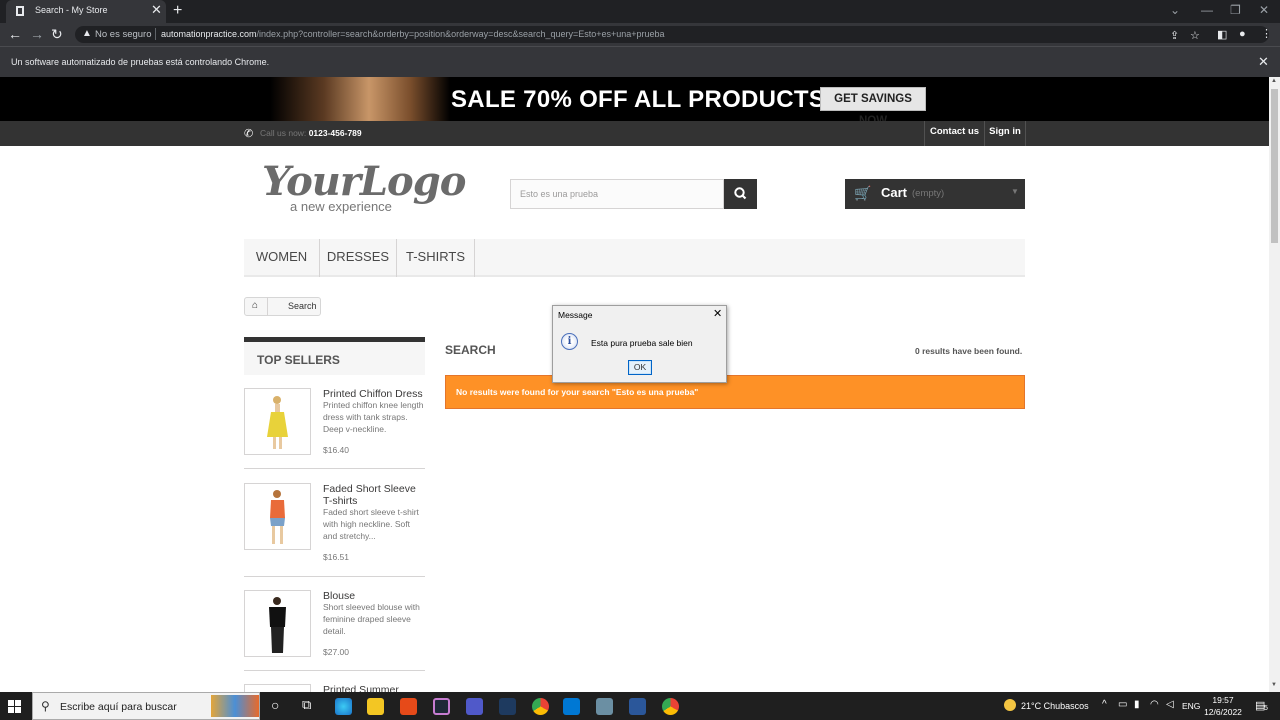 The image size is (1280, 720). Describe the element at coordinates (470, 350) in the screenshot. I see `page-title: SEARCH` at that location.